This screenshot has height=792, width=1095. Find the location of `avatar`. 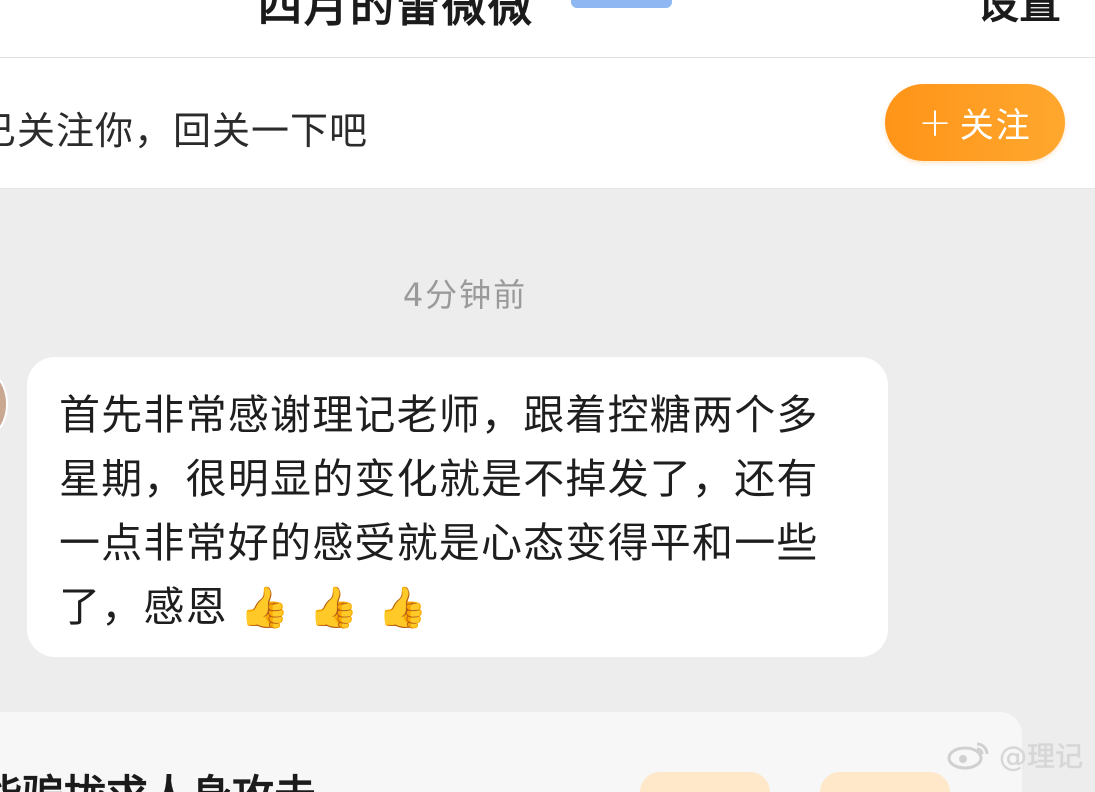

avatar is located at coordinates (4, 404).